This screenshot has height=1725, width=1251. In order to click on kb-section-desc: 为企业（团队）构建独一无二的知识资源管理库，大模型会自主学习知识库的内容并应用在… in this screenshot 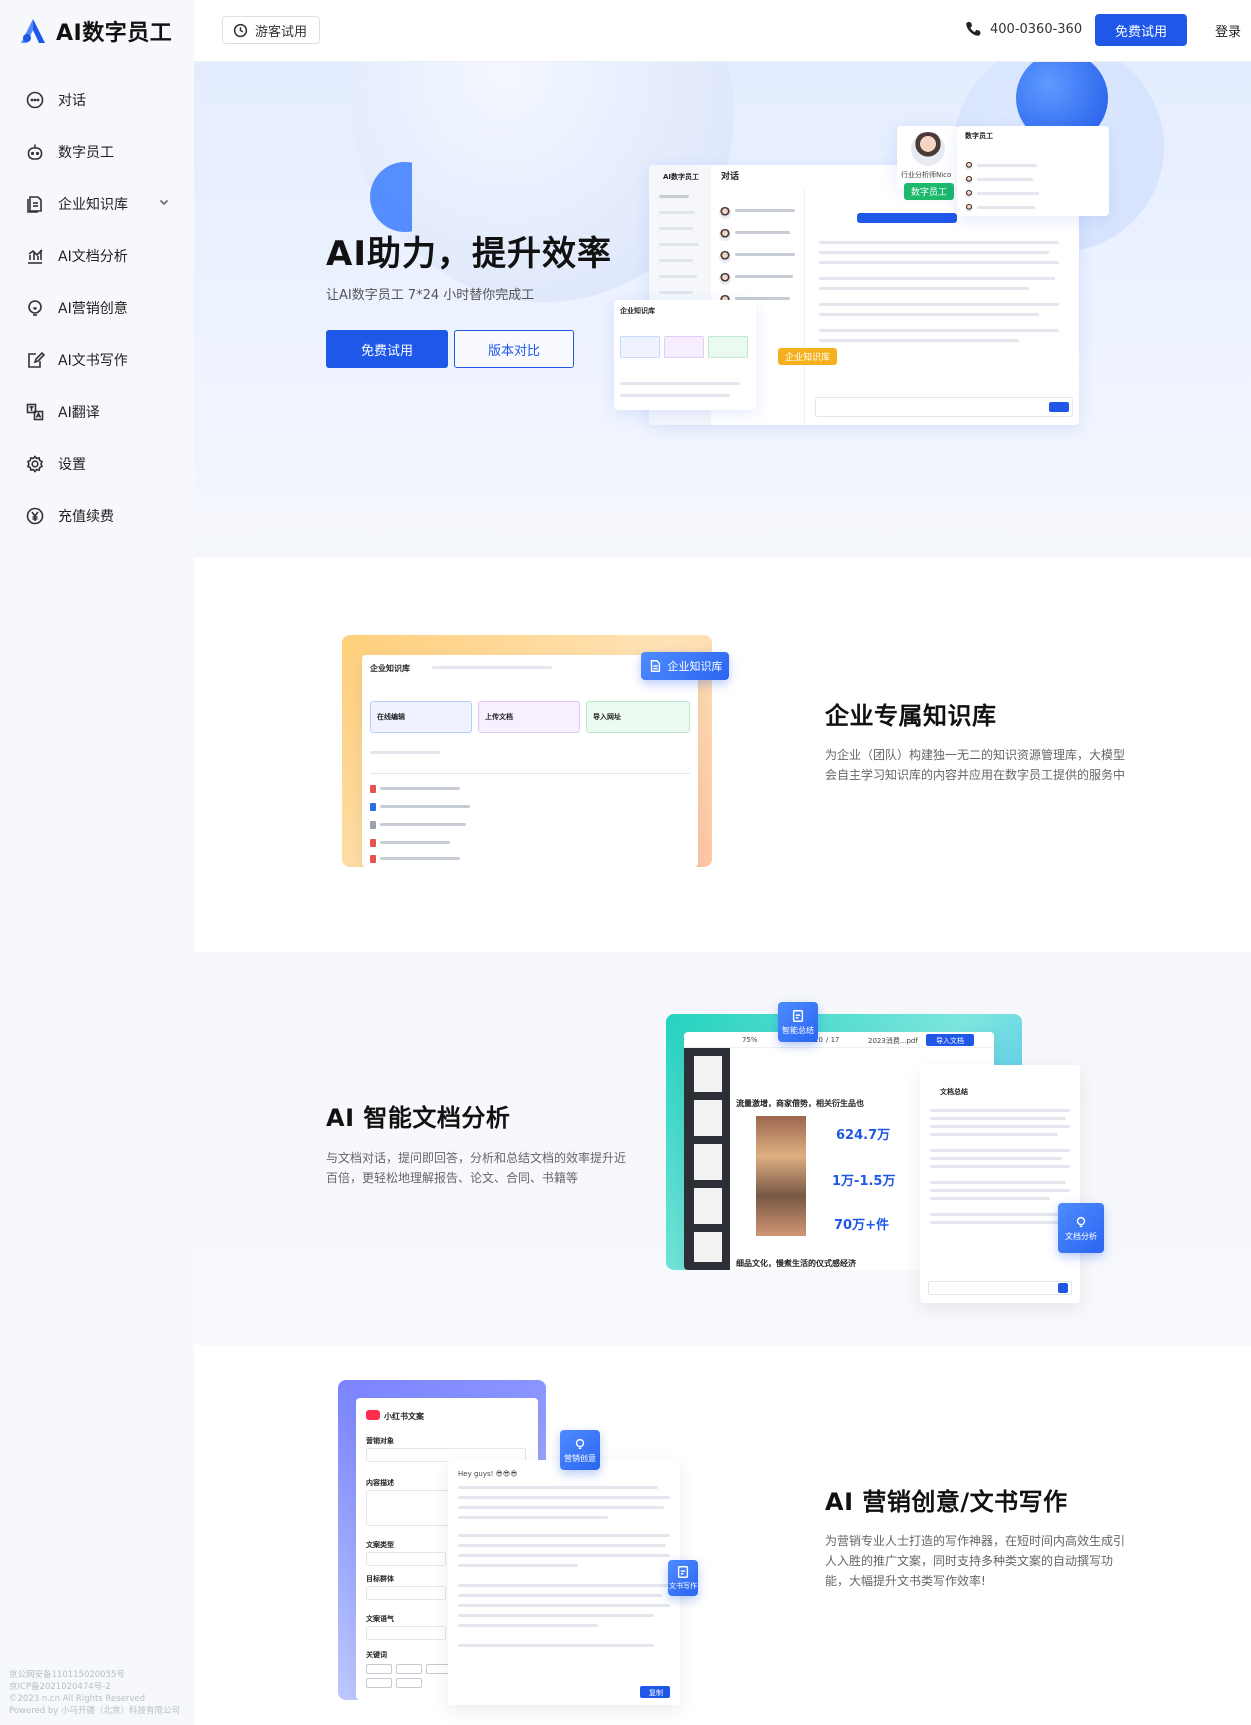, I will do `click(975, 765)`.